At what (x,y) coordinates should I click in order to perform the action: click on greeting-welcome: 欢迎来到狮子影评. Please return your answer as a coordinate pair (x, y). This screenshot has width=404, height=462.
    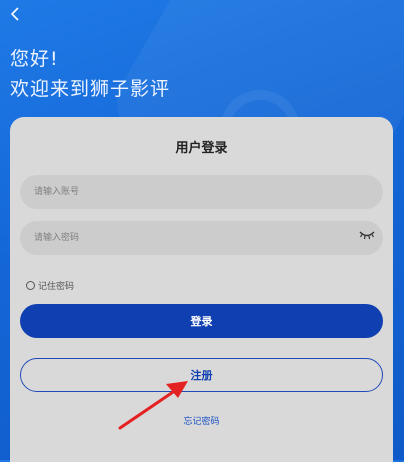
    Looking at the image, I should click on (90, 89).